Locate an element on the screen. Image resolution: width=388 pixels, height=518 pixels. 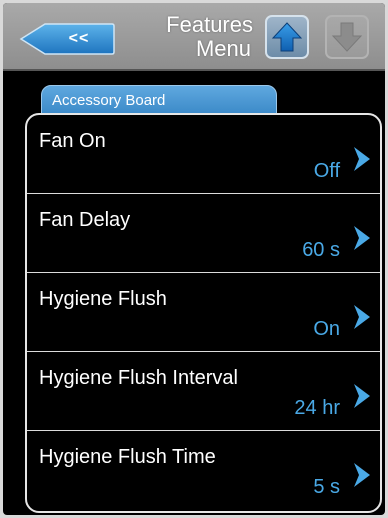
list-item-label: Hygiene Flush Time is located at coordinates (127, 457).